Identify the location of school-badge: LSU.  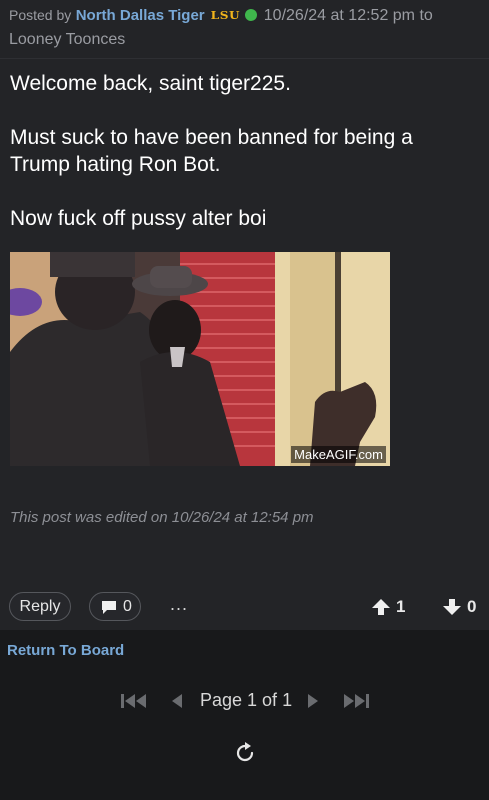
(225, 15).